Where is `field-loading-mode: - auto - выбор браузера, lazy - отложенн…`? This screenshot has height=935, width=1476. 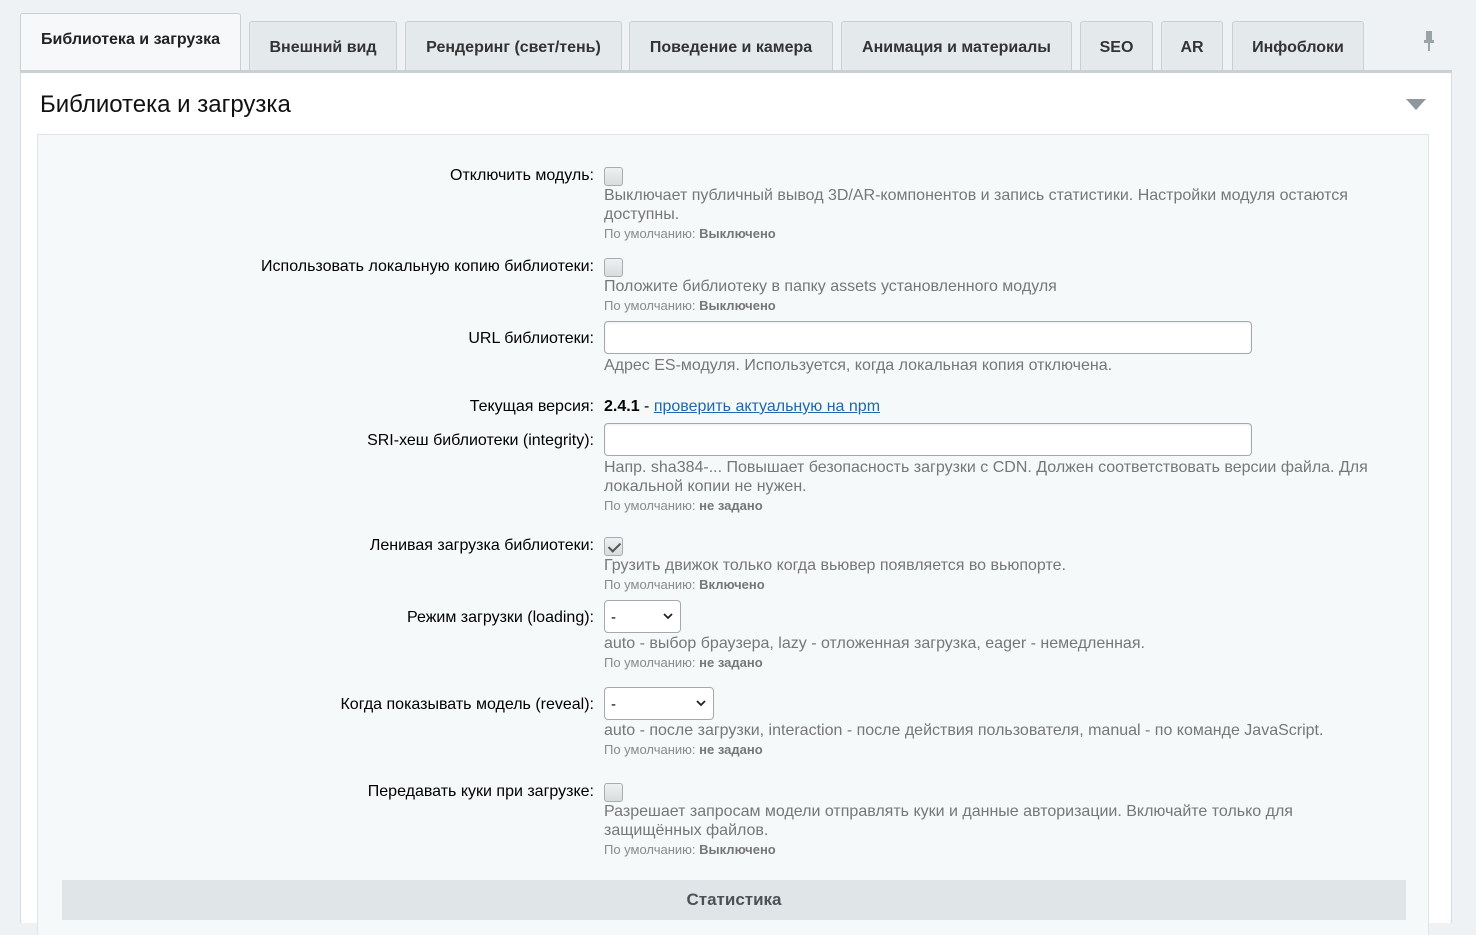
field-loading-mode: - auto - выбор браузера, lazy - отложенн… is located at coordinates (999, 636).